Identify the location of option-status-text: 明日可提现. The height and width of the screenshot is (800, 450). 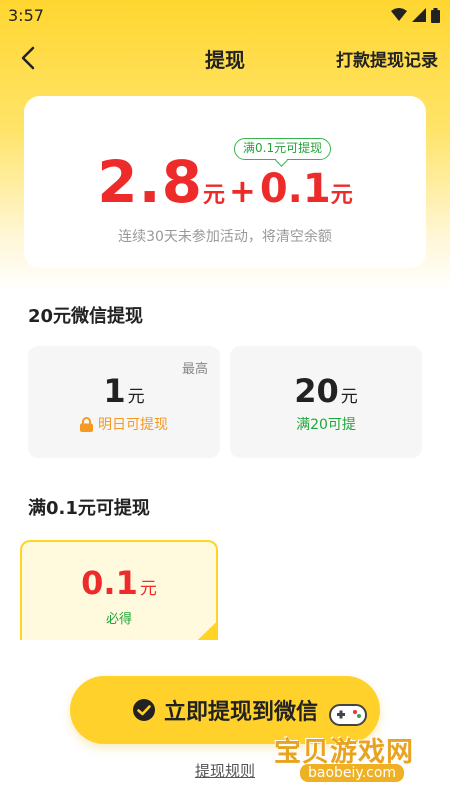
(133, 425).